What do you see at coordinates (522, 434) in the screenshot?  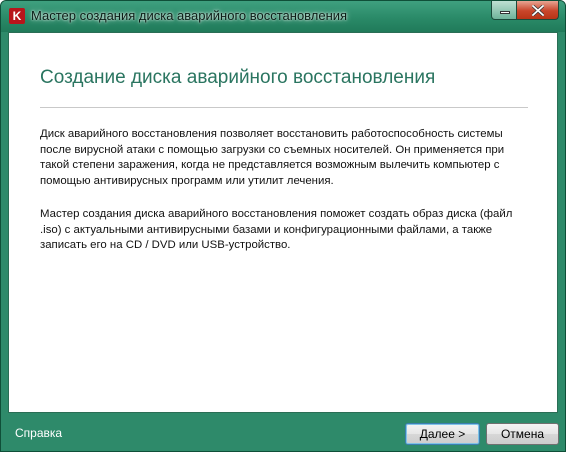 I see `cancel-button: Отмена` at bounding box center [522, 434].